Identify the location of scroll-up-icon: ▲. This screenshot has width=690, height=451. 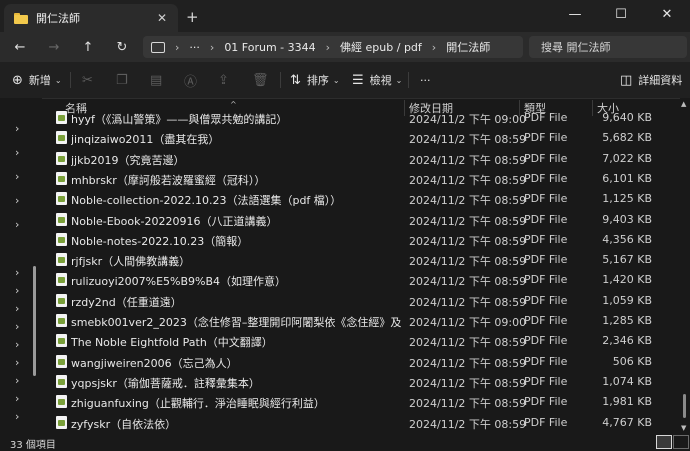
(683, 104).